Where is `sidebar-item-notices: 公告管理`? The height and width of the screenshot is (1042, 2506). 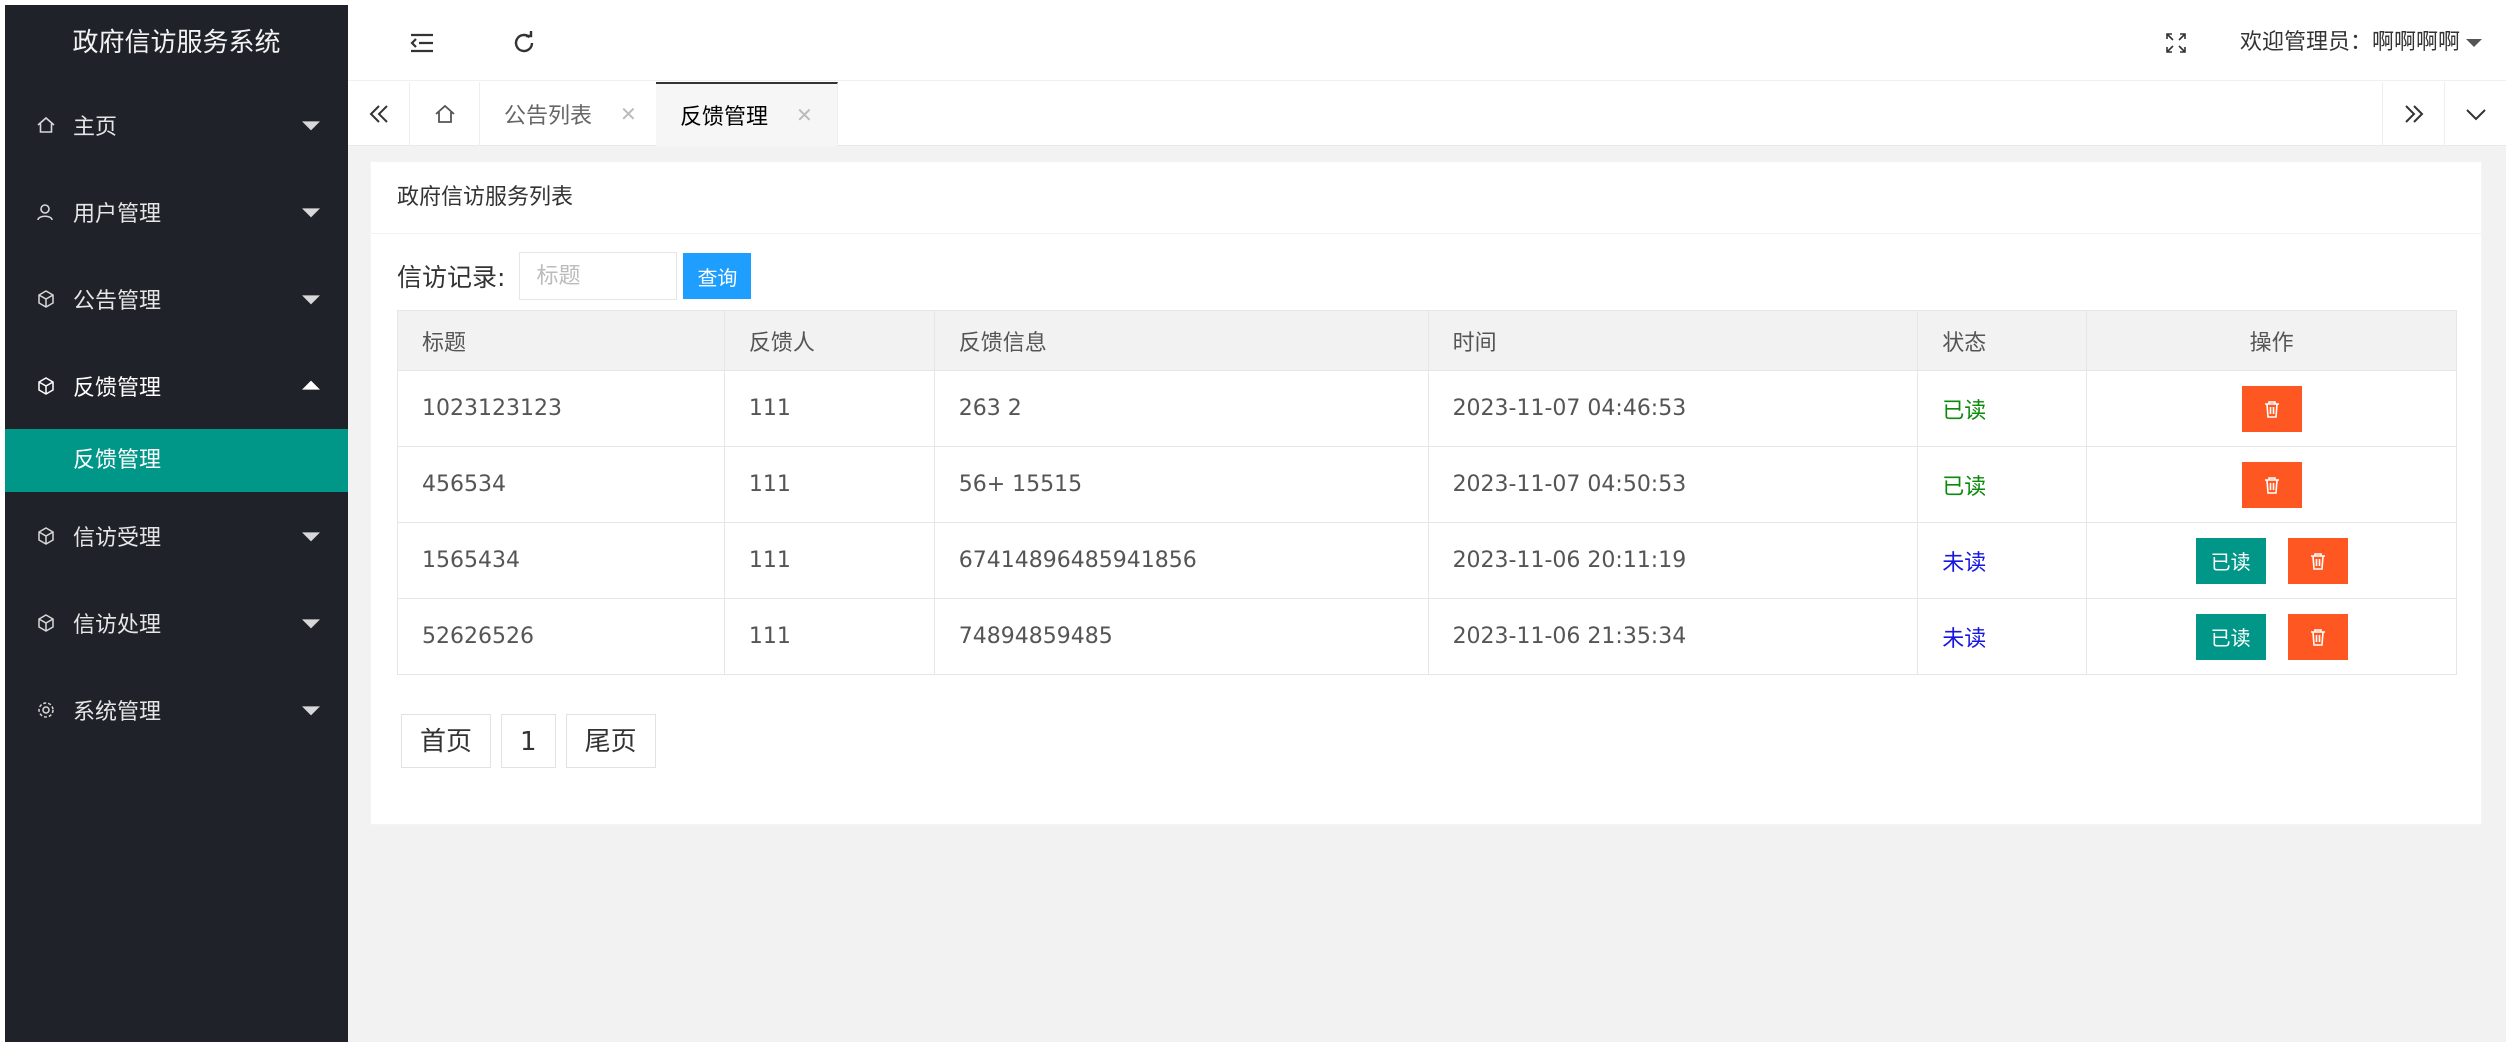
sidebar-item-notices: 公告管理 is located at coordinates (176, 298).